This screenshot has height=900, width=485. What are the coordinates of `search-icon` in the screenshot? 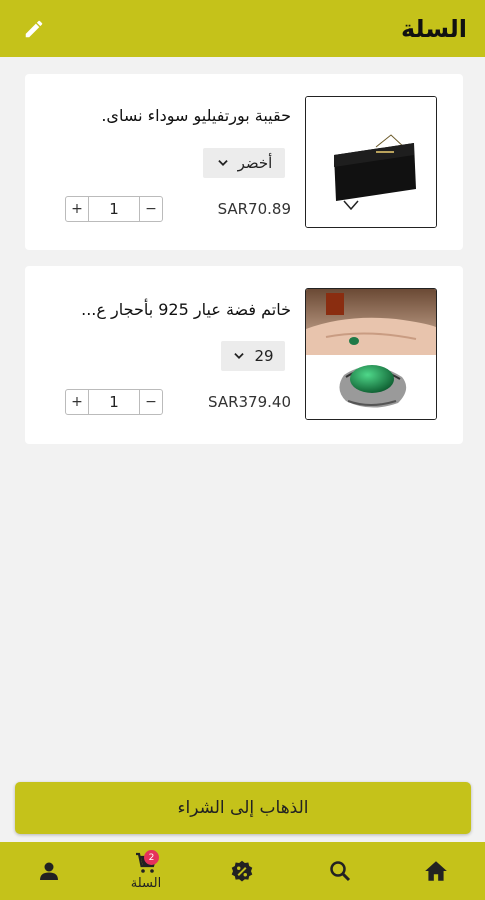 It's located at (340, 871).